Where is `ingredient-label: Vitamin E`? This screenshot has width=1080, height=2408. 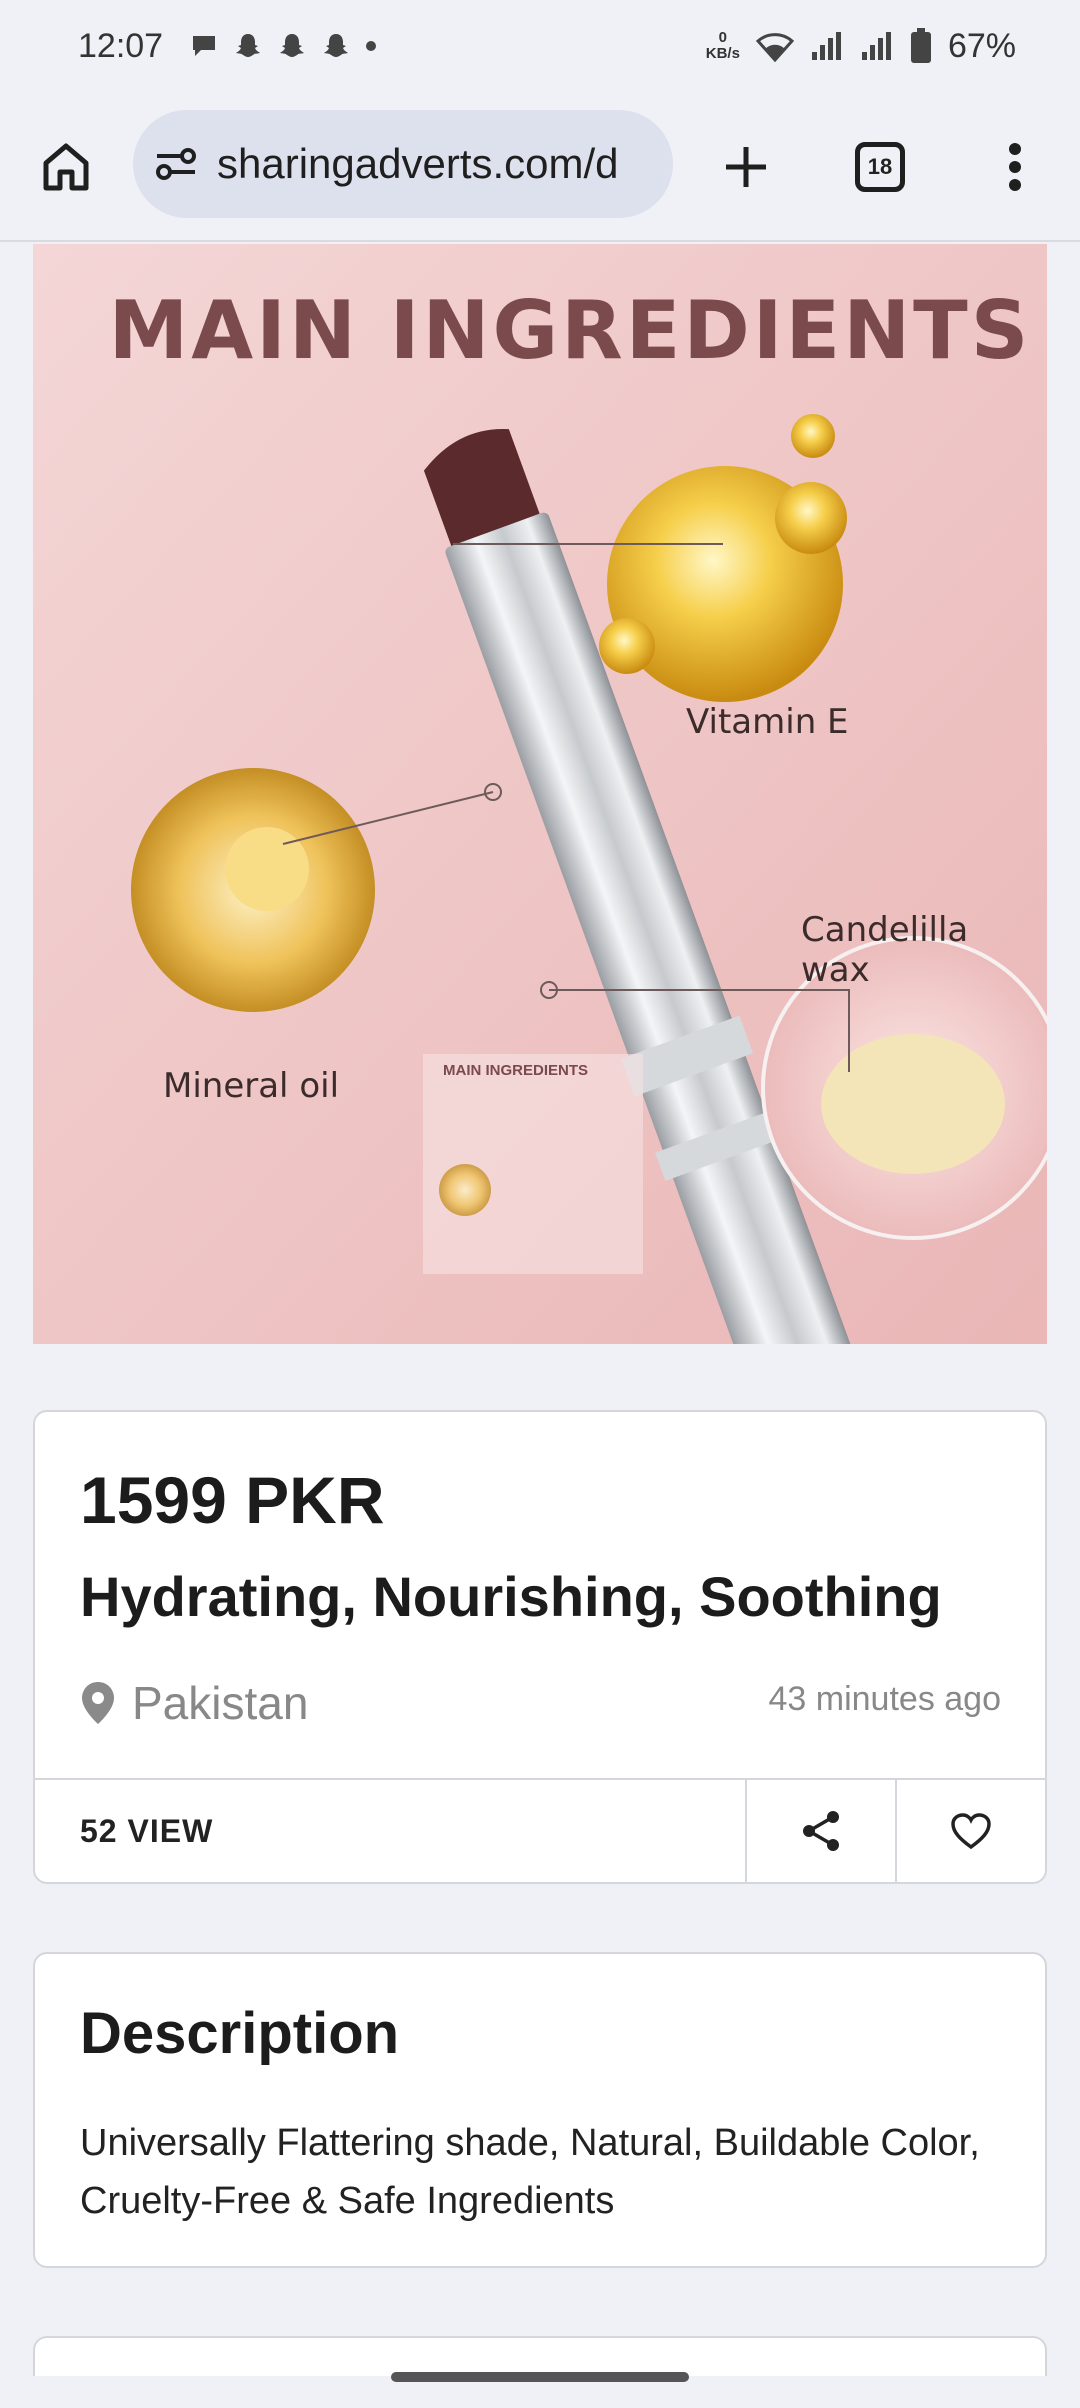
ingredient-label: Vitamin E is located at coordinates (767, 722).